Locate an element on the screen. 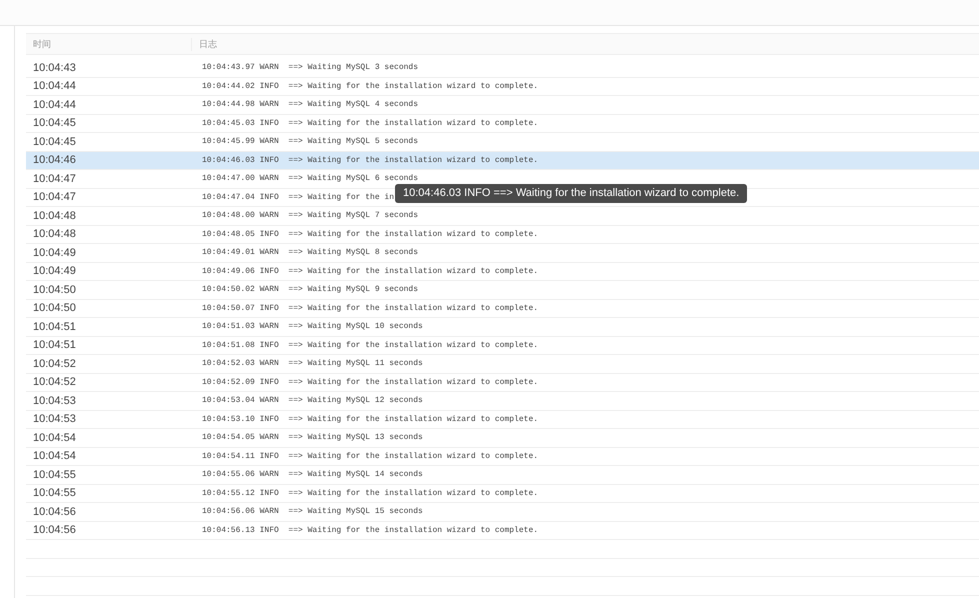  table-row: 10:04:44 10:04:44.02 INFO ==> Waiting for the installation wizard to complete. is located at coordinates (502, 87).